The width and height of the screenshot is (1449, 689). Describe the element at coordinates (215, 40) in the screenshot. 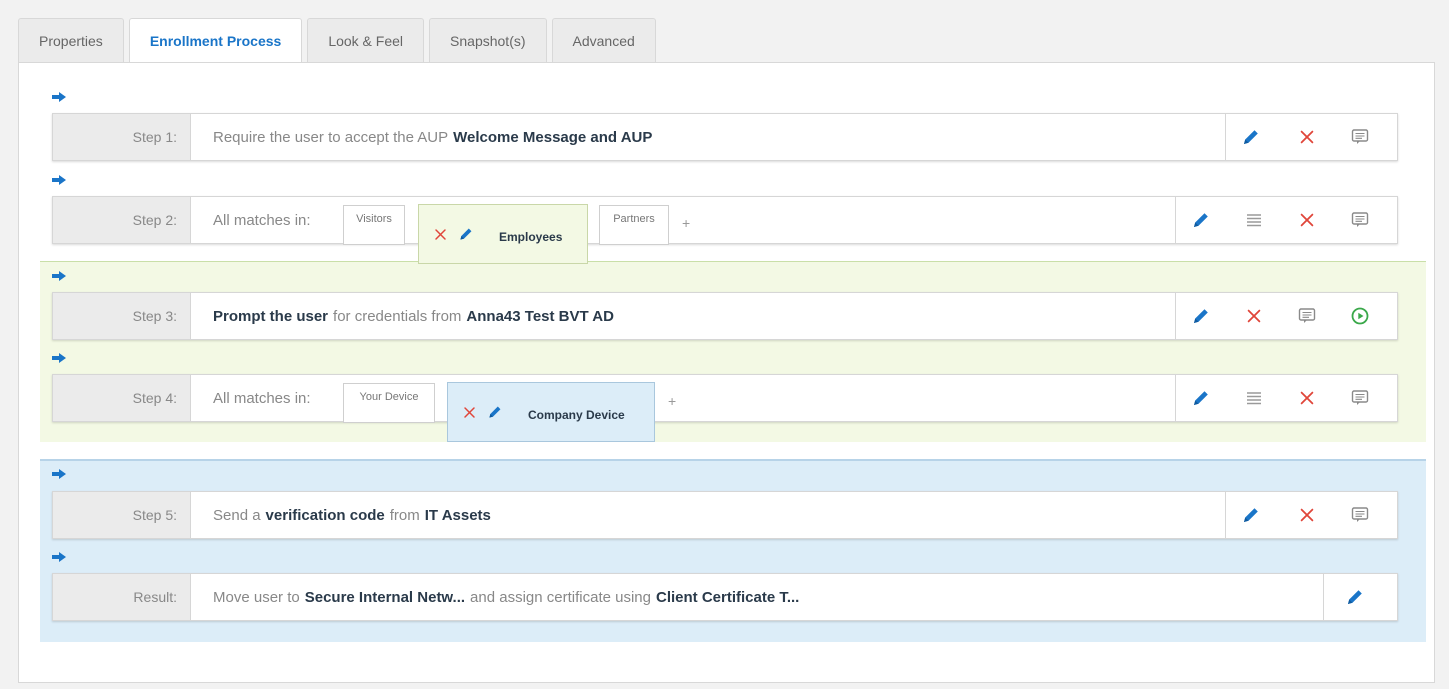

I see `tab-enrollment-process: Enrollment Process` at that location.